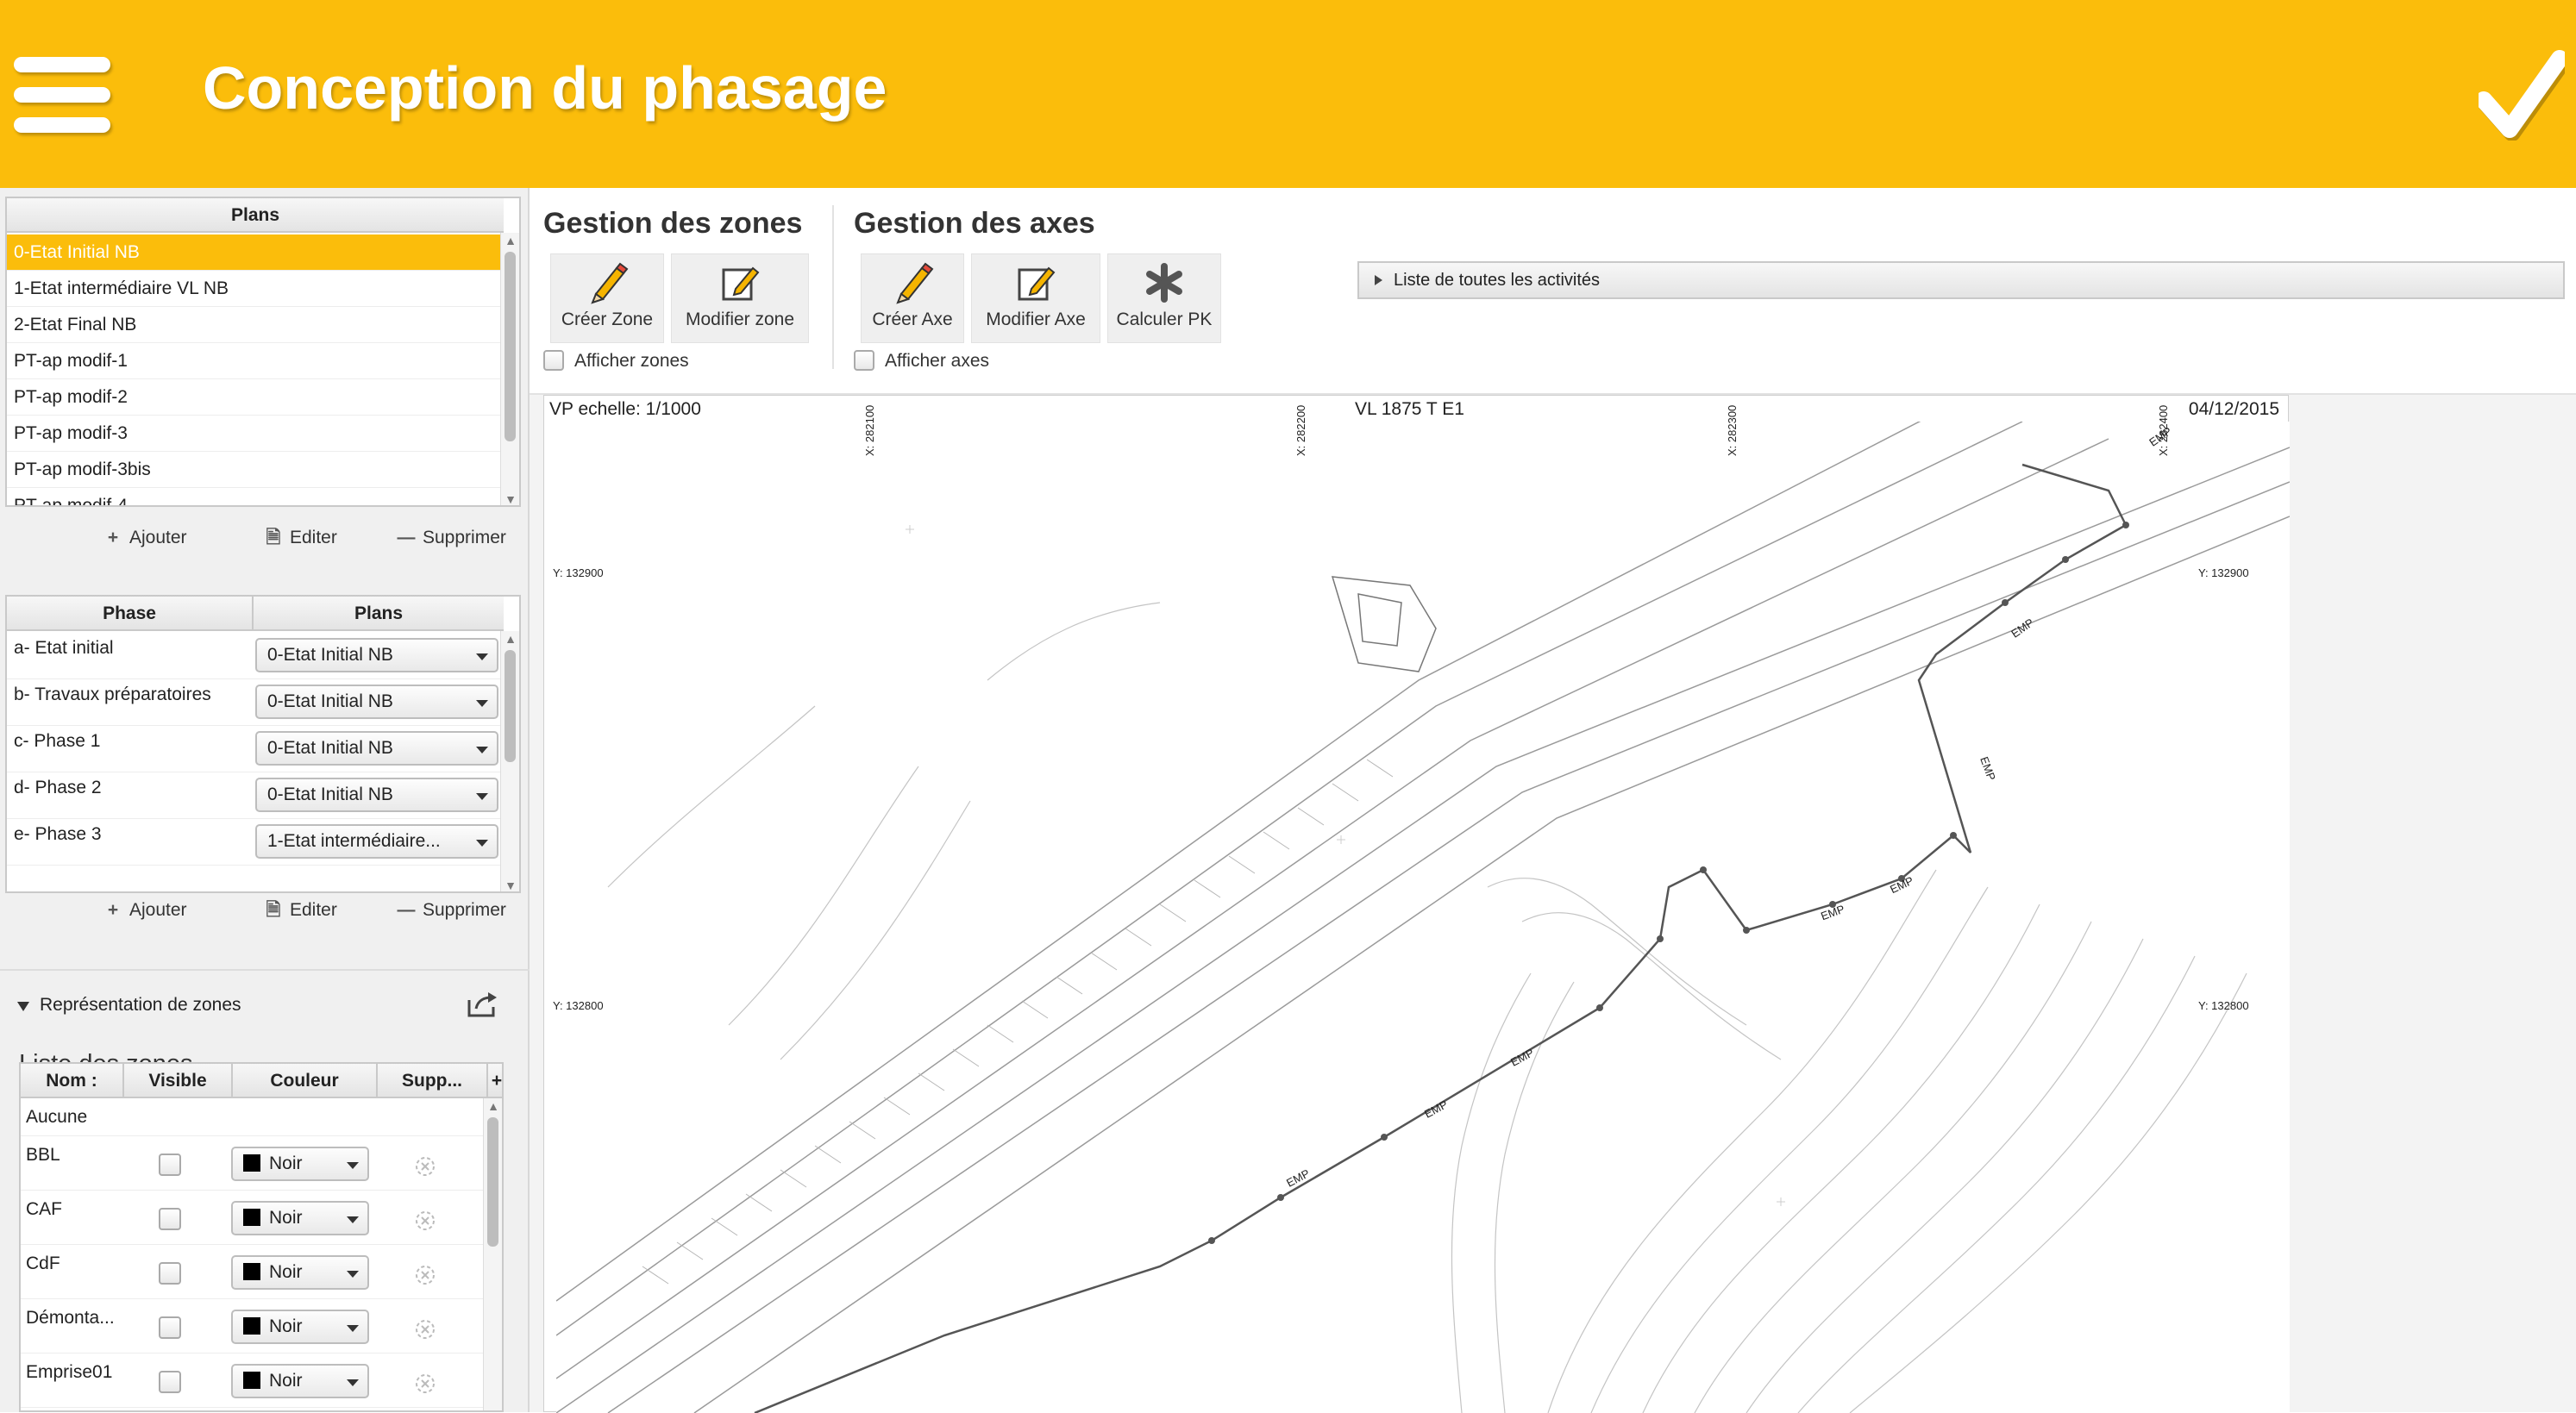 This screenshot has height=1413, width=2576. I want to click on add-plan-button: + Ajouter, so click(145, 538).